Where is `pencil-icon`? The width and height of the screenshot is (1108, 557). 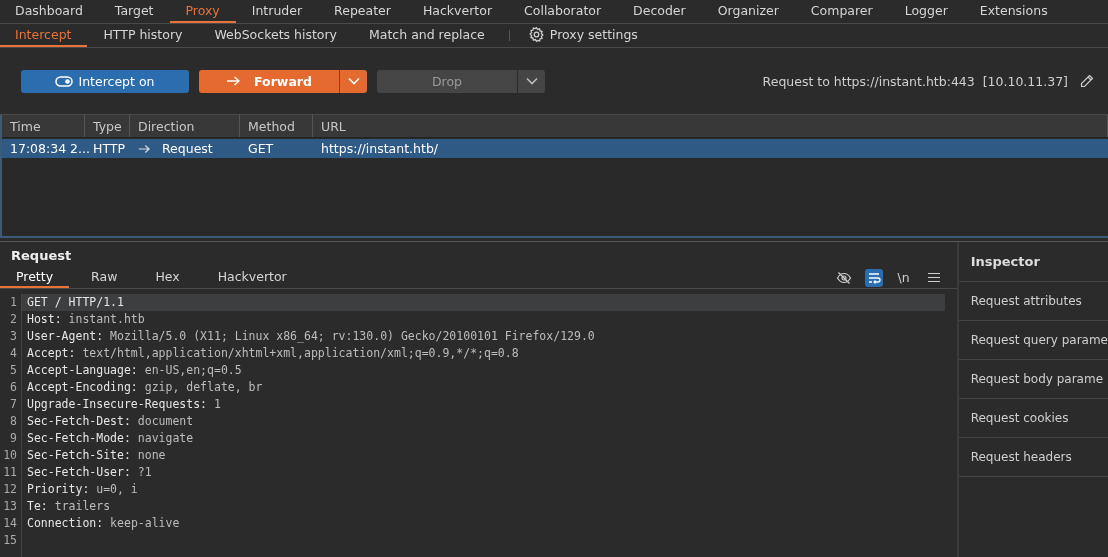
pencil-icon is located at coordinates (1087, 81).